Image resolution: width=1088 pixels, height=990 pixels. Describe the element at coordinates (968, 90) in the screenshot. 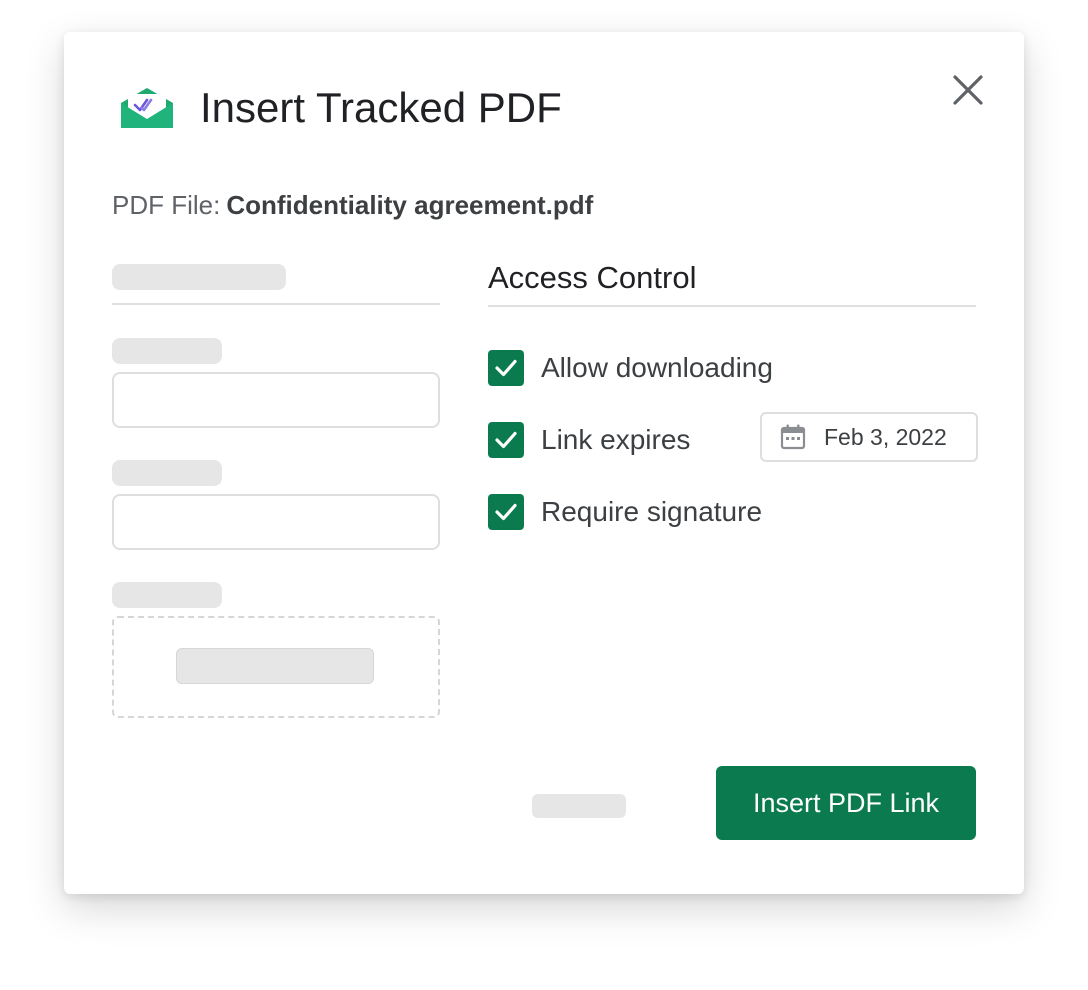

I see `close-icon` at that location.